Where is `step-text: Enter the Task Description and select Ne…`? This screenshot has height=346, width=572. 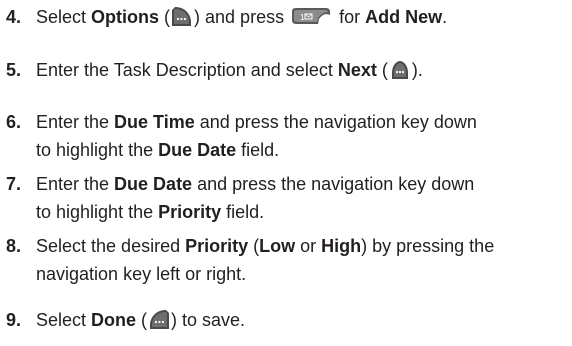 step-text: Enter the Task Description and select Ne… is located at coordinates (229, 70).